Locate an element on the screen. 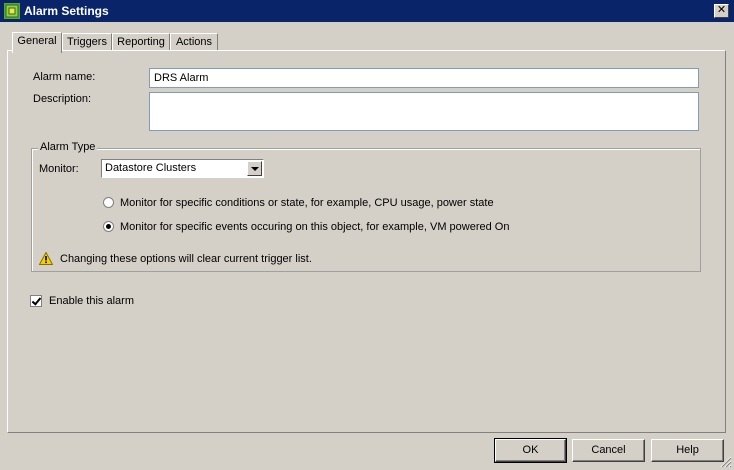 Image resolution: width=734 pixels, height=470 pixels. warning-triangle-icon is located at coordinates (46, 258).